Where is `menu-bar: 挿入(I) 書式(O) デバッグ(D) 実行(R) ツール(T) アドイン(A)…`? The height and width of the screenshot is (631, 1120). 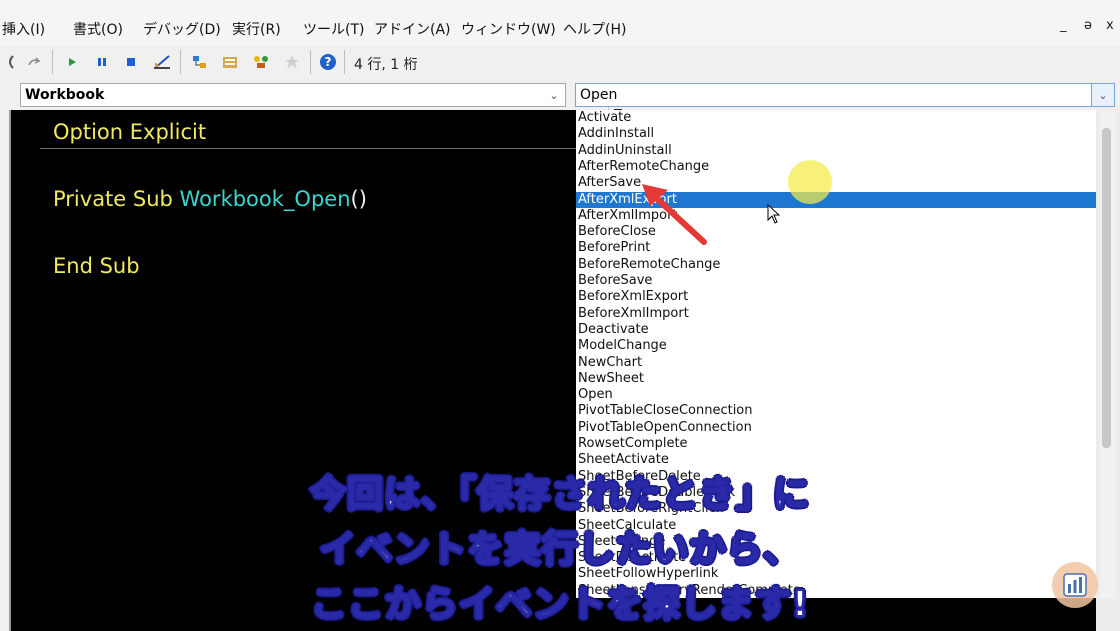 menu-bar: 挿入(I) 書式(O) デバッグ(D) 実行(R) ツール(T) アドイン(A)… is located at coordinates (560, 23).